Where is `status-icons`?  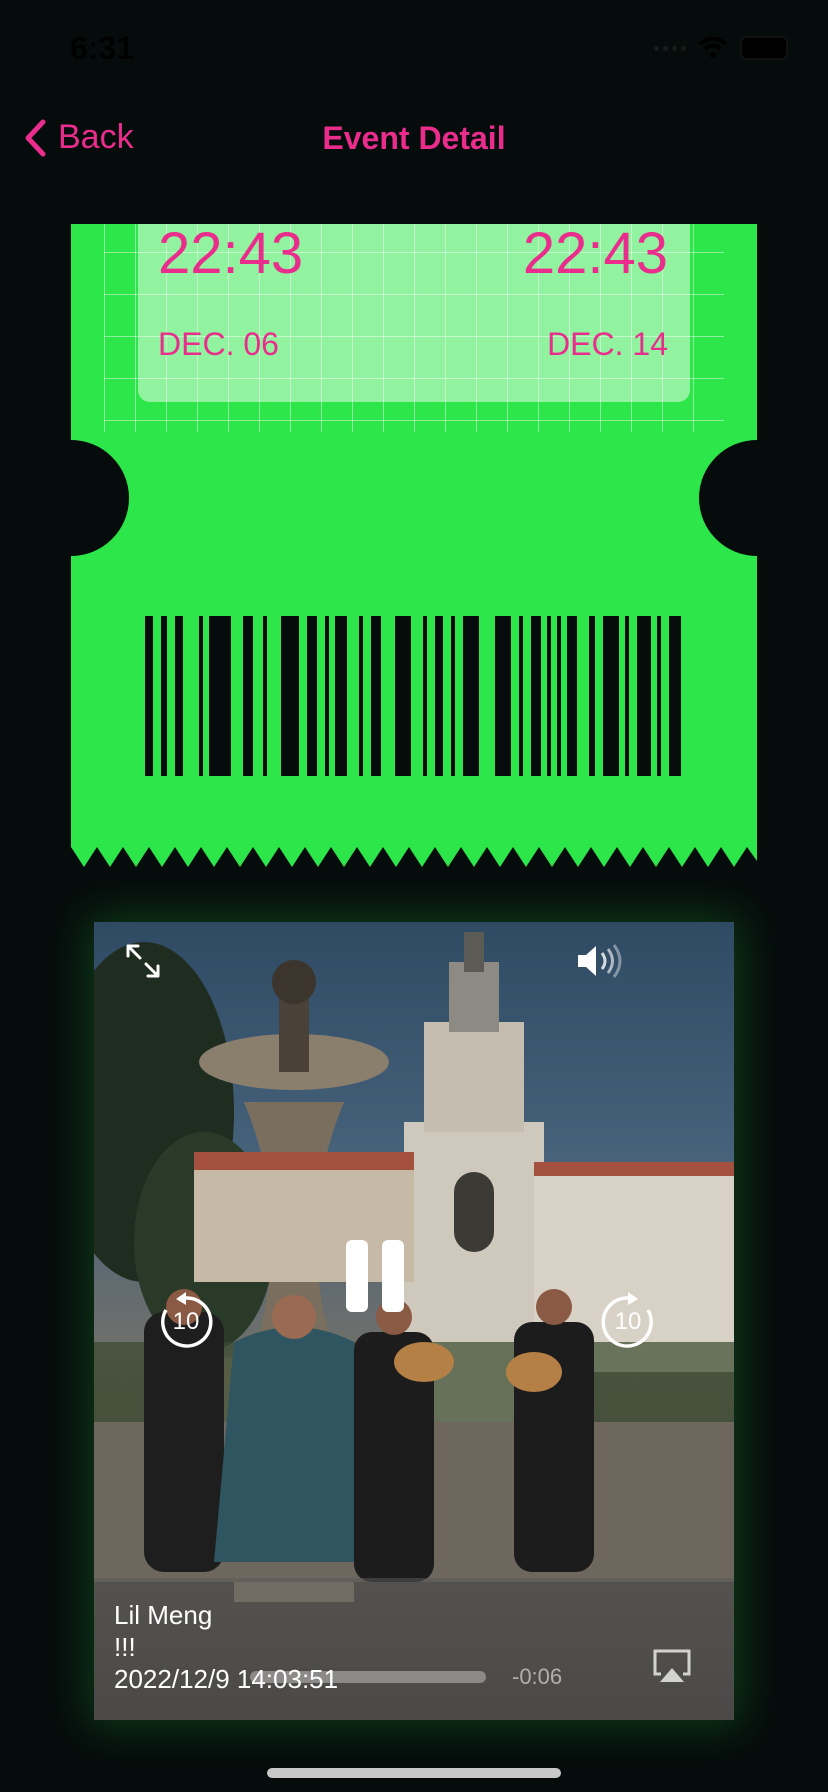
status-icons is located at coordinates (721, 48).